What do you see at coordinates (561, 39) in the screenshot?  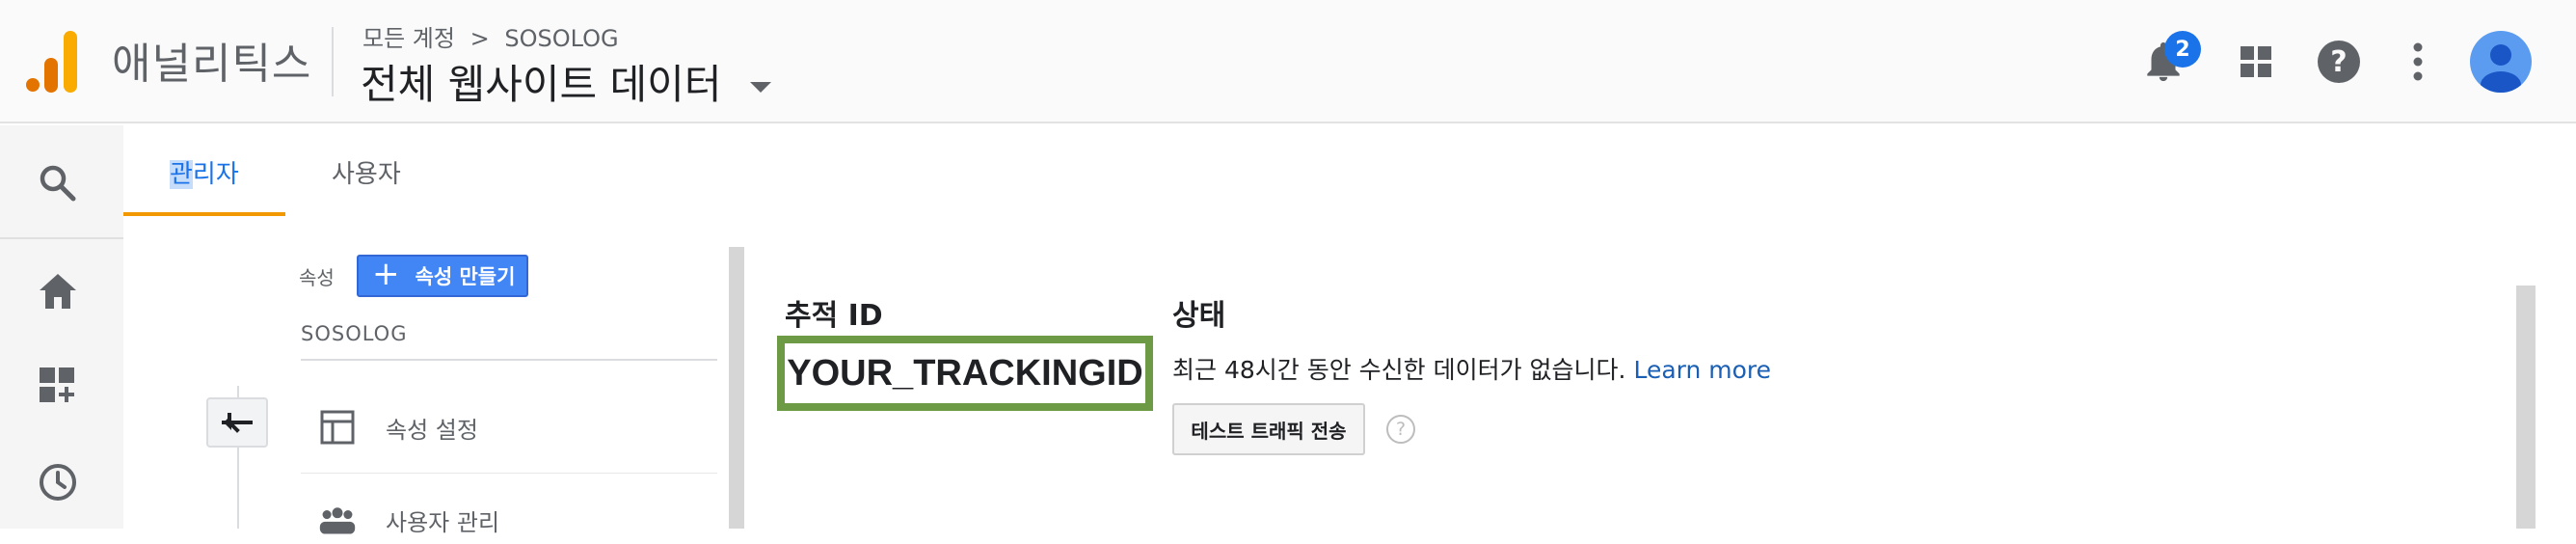 I see `breadcrumb-account: SOSOLOG` at bounding box center [561, 39].